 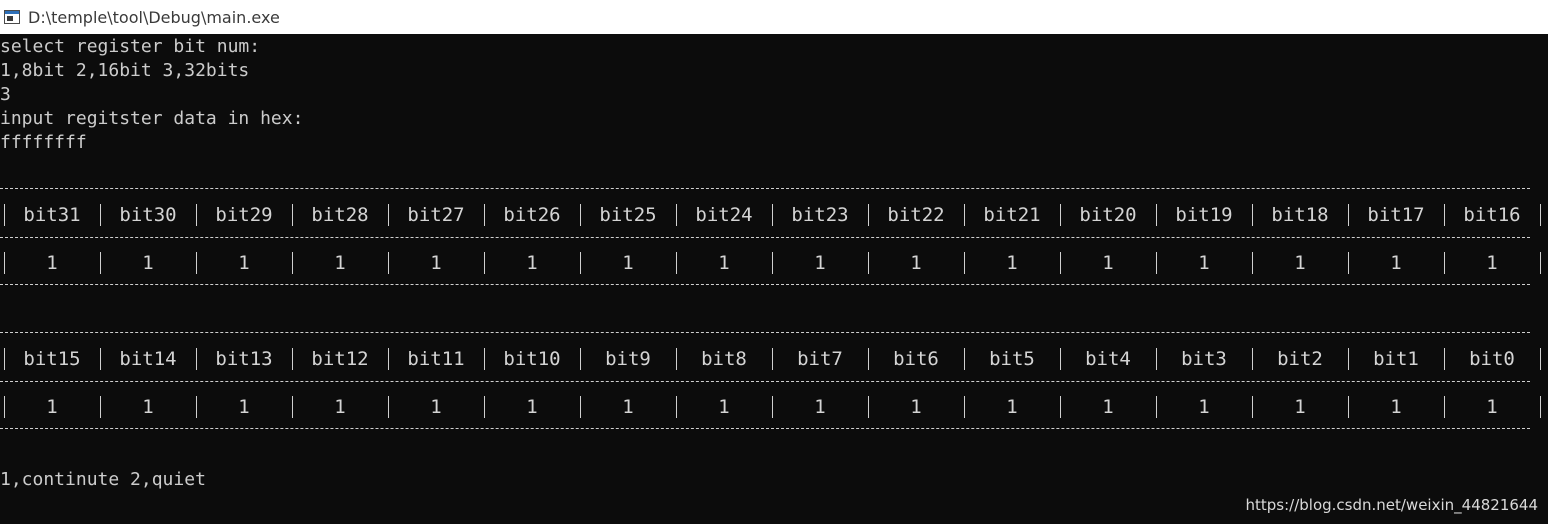 What do you see at coordinates (1204, 359) in the screenshot?
I see `bit-header-cell: bit3` at bounding box center [1204, 359].